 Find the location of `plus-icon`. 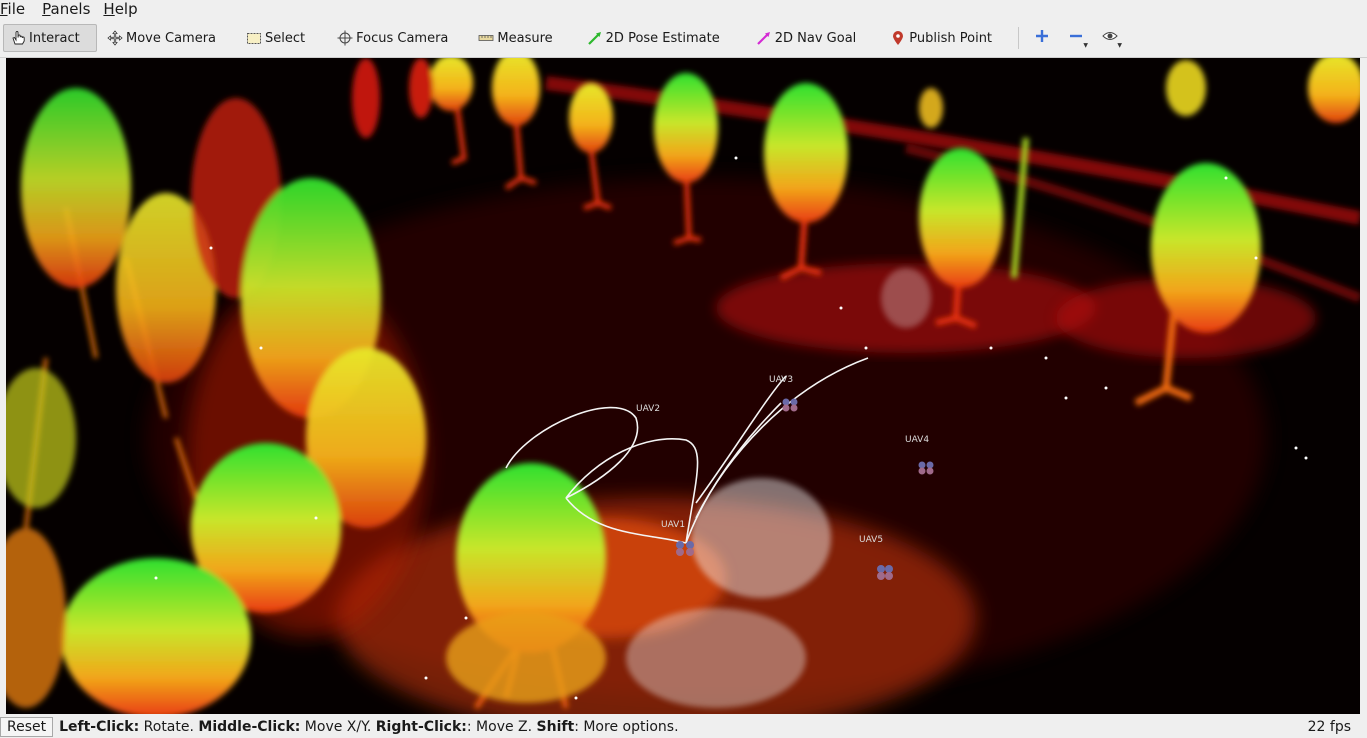

plus-icon is located at coordinates (1042, 38).